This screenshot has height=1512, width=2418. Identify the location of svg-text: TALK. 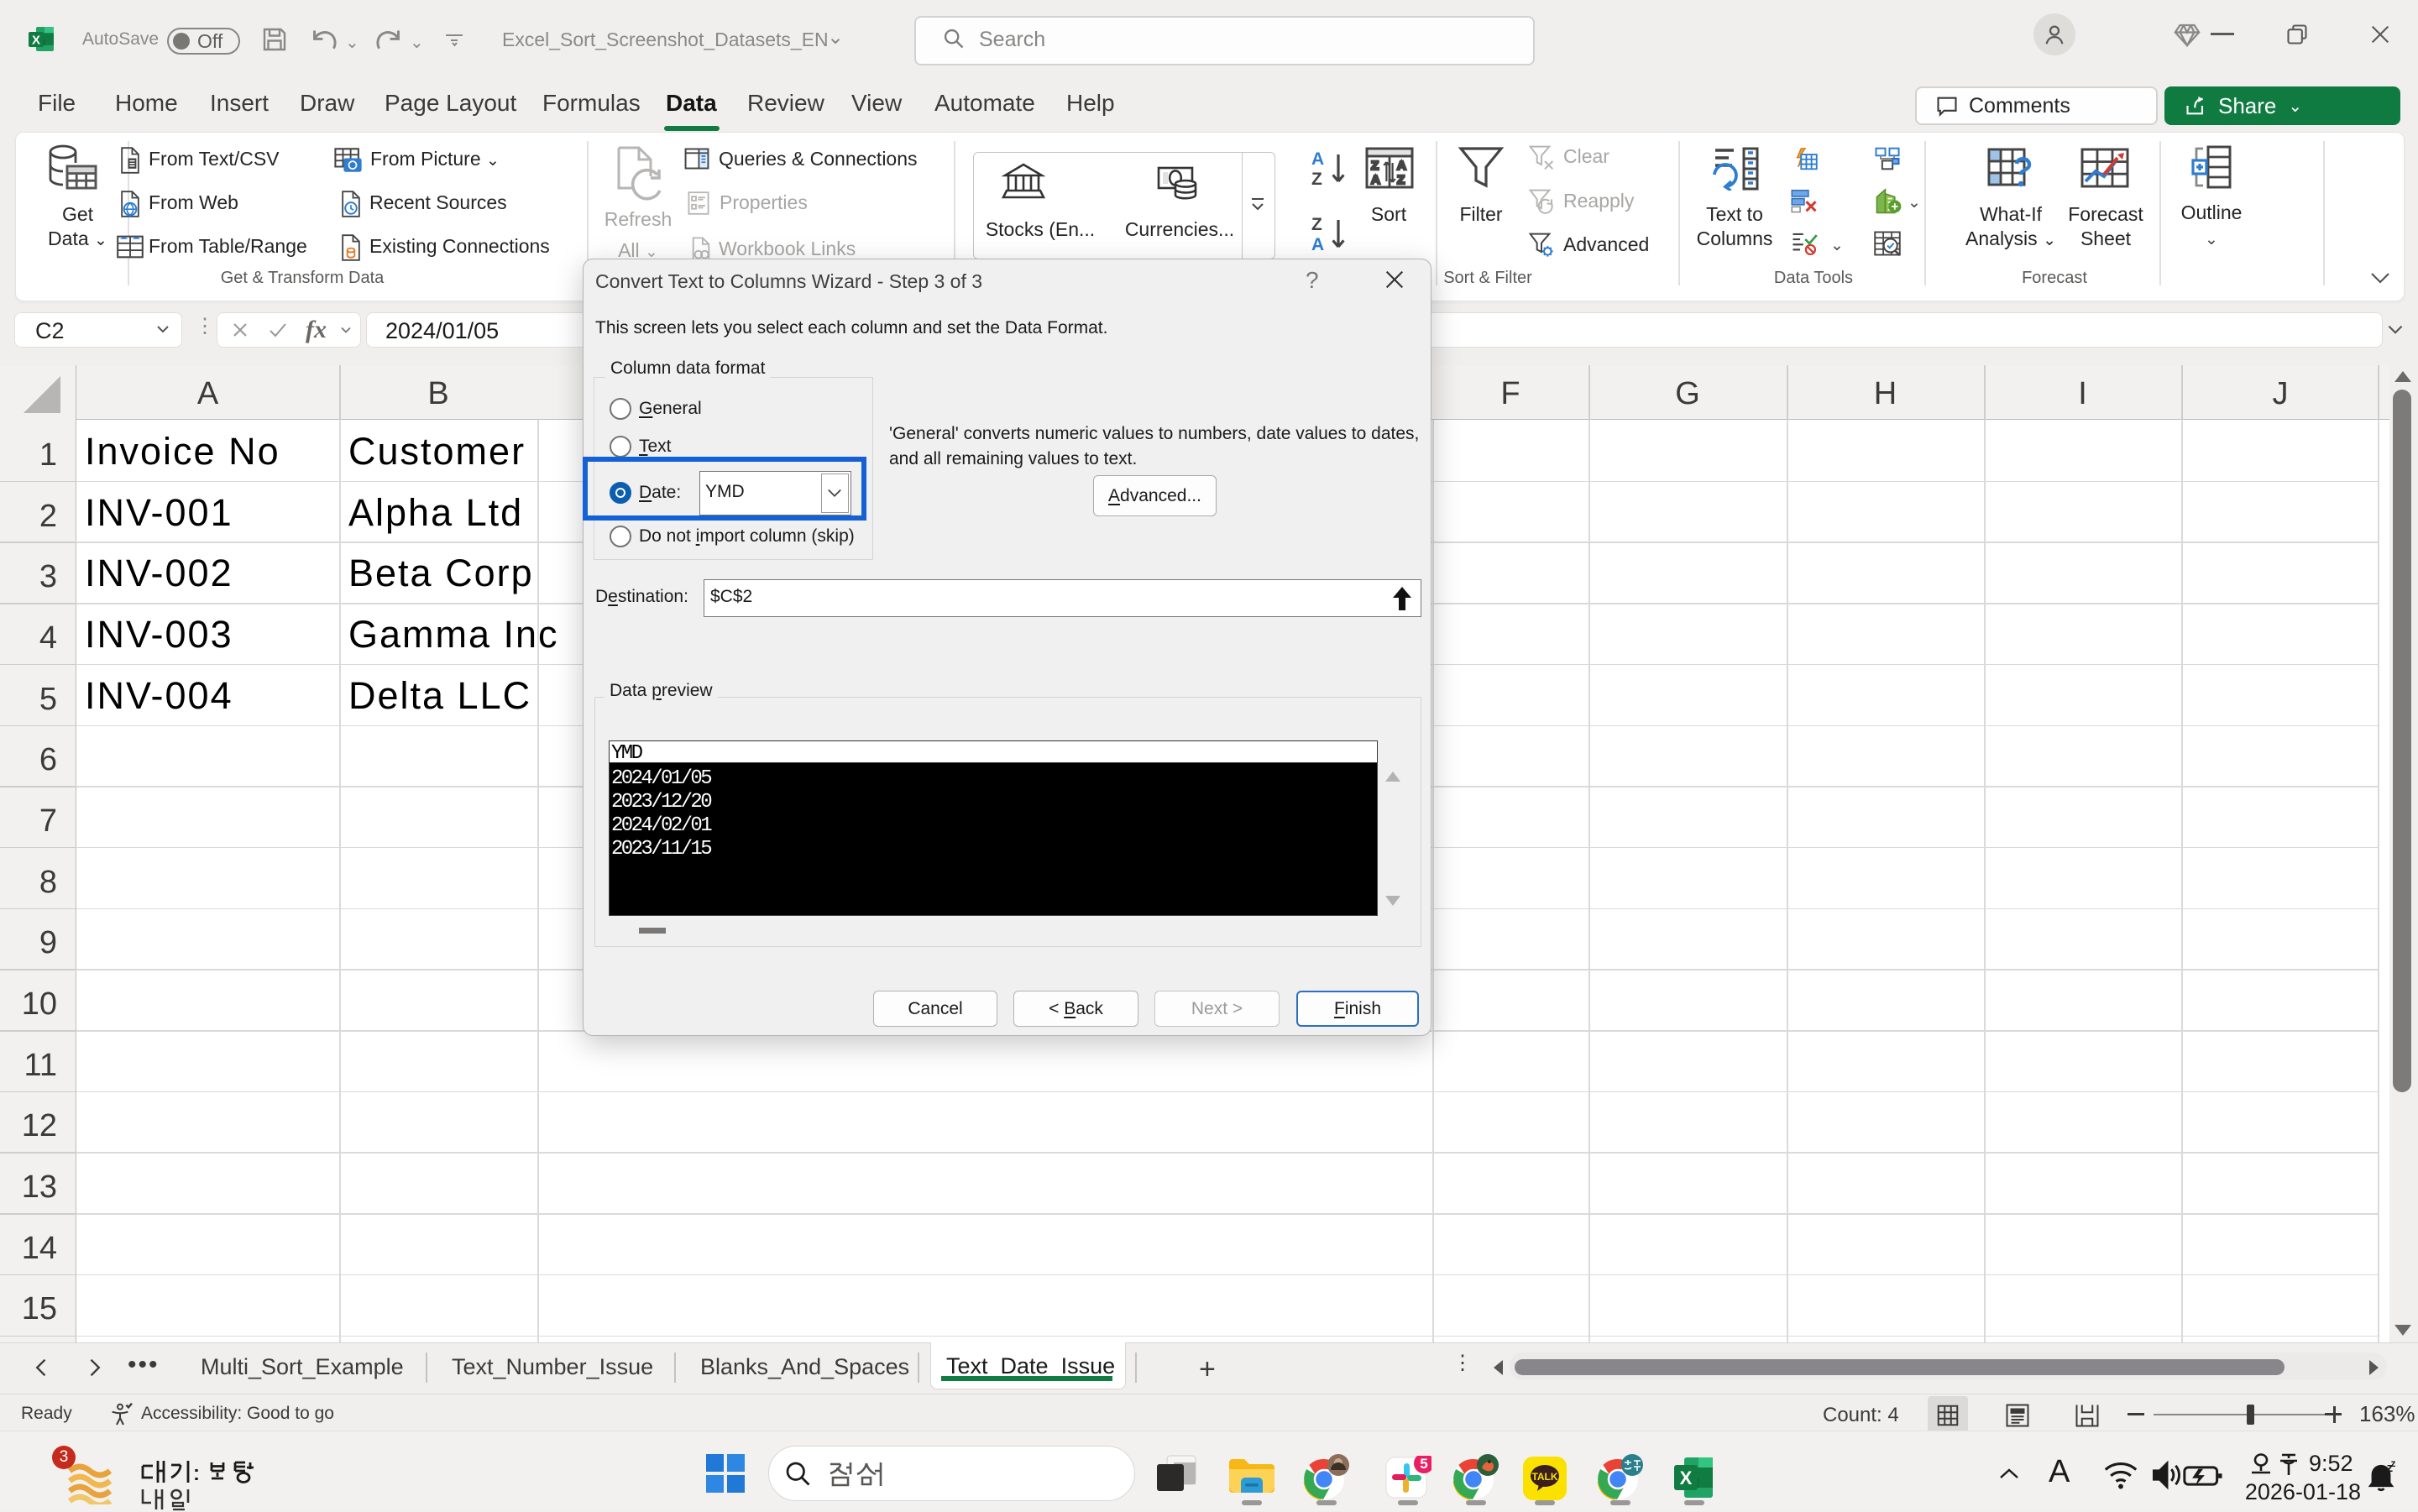
(1544, 1477).